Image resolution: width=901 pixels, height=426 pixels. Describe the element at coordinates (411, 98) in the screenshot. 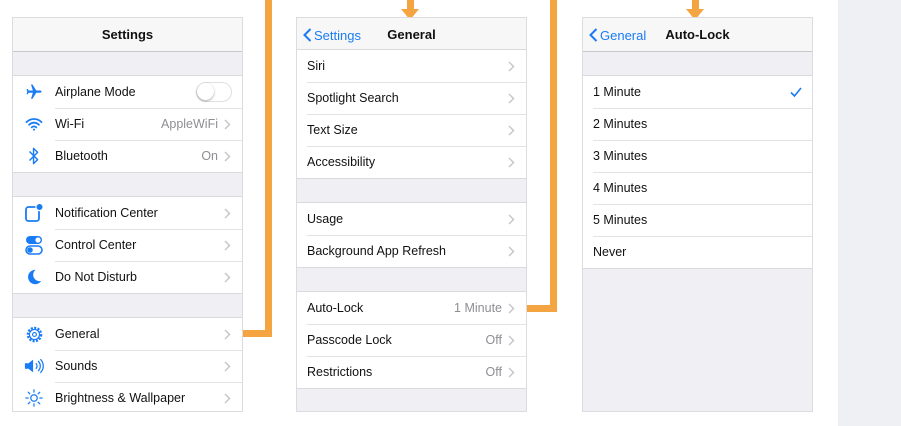

I see `general-item-spotlight-search: Spotlight Search` at that location.